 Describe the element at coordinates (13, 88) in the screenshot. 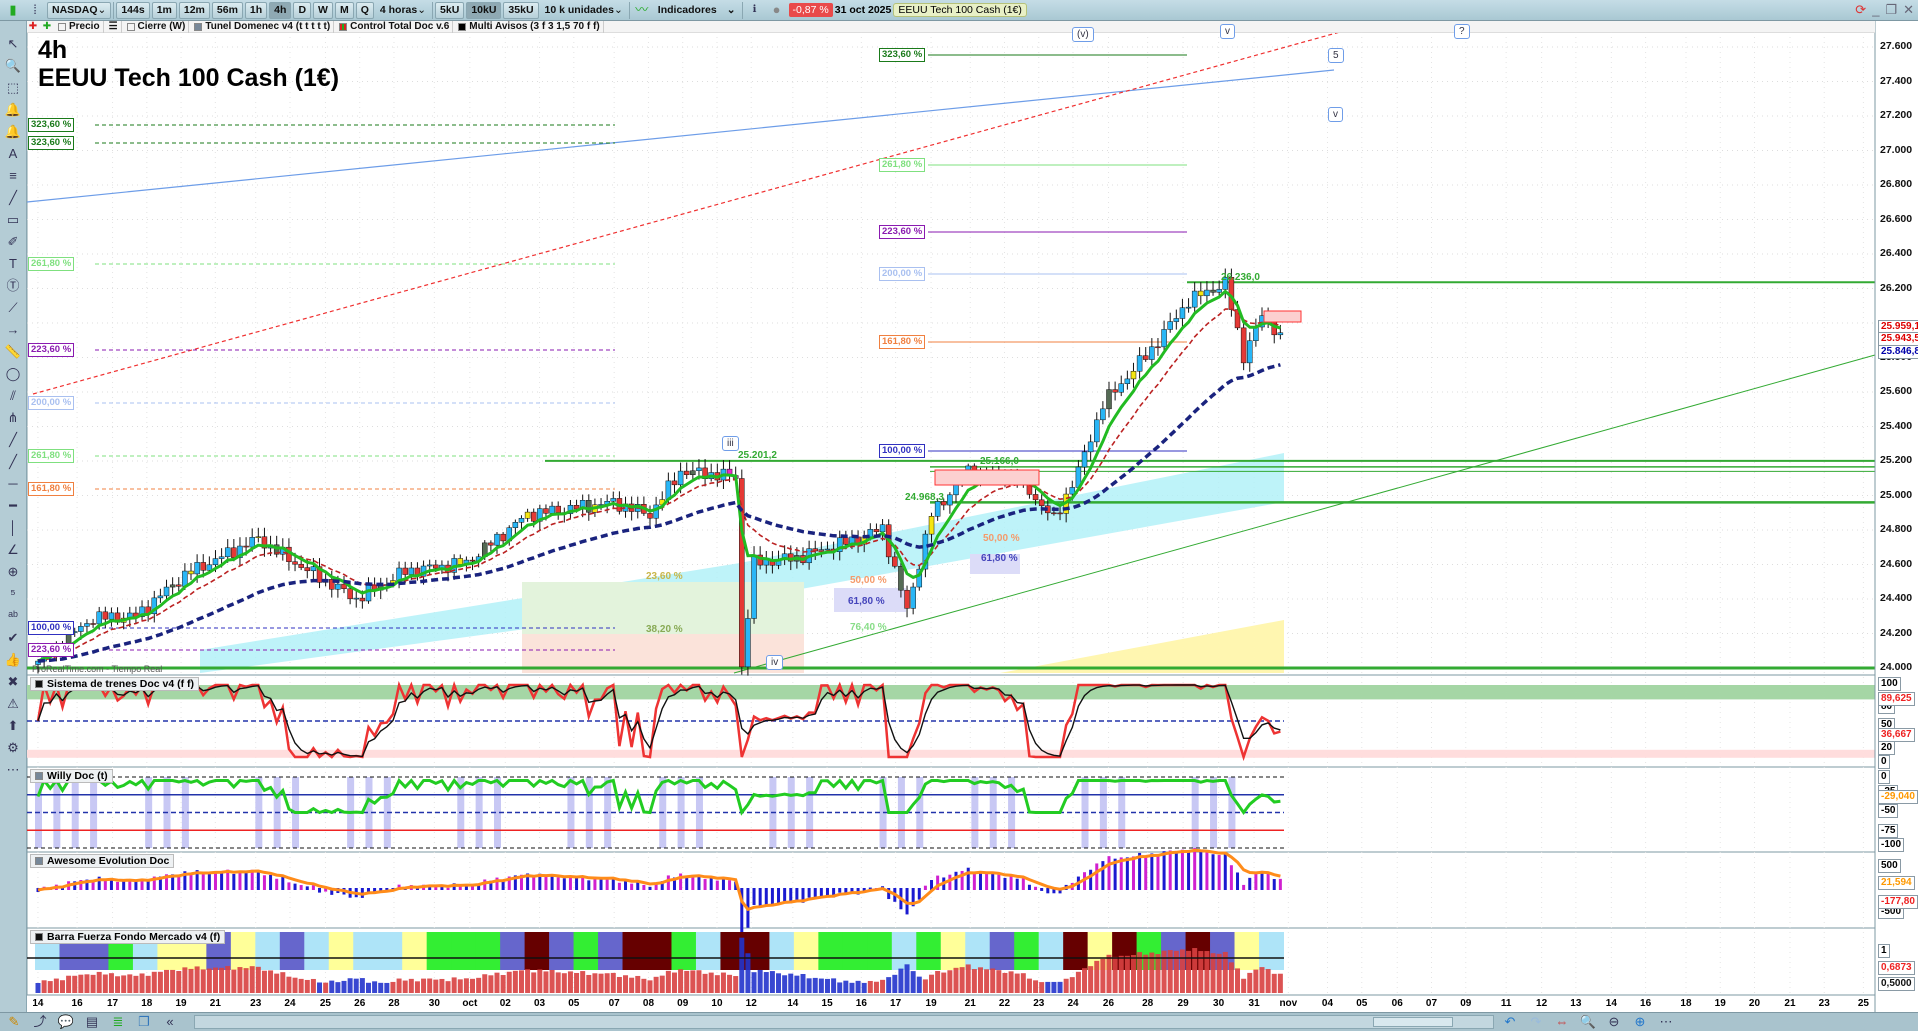

I see `zoom-box-icon: ⬚` at that location.